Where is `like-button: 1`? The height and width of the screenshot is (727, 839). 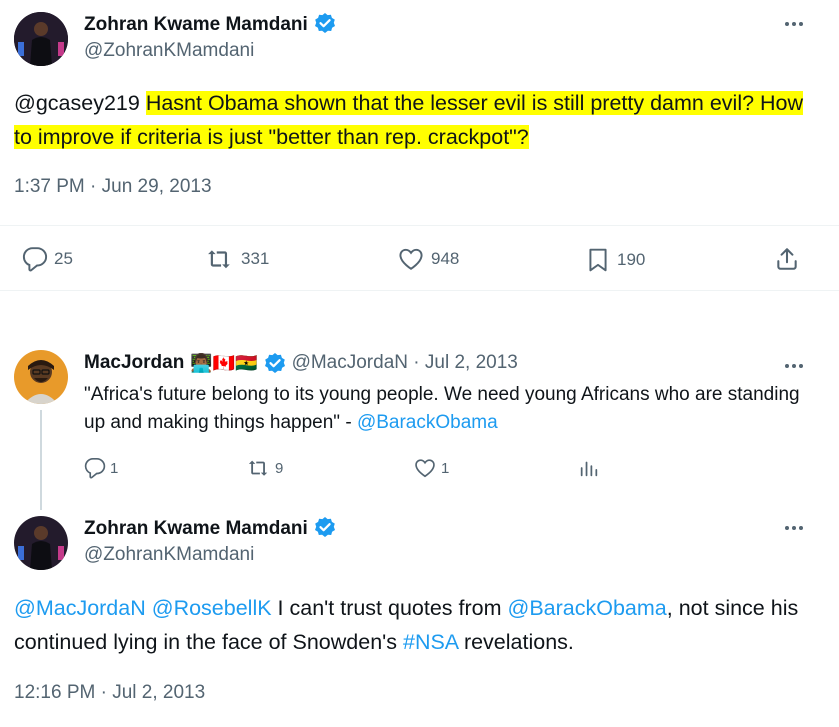 like-button: 1 is located at coordinates (431, 468).